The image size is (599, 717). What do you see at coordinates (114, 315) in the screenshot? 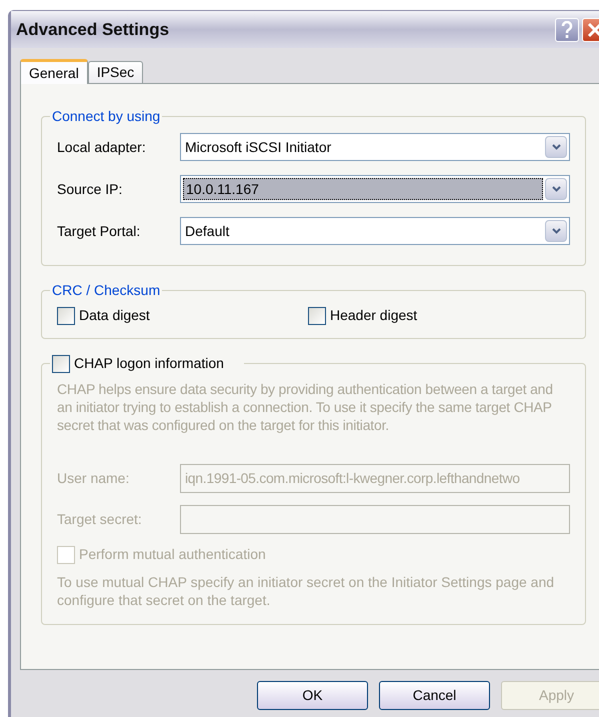
I see `checkbox-label: Data digest` at bounding box center [114, 315].